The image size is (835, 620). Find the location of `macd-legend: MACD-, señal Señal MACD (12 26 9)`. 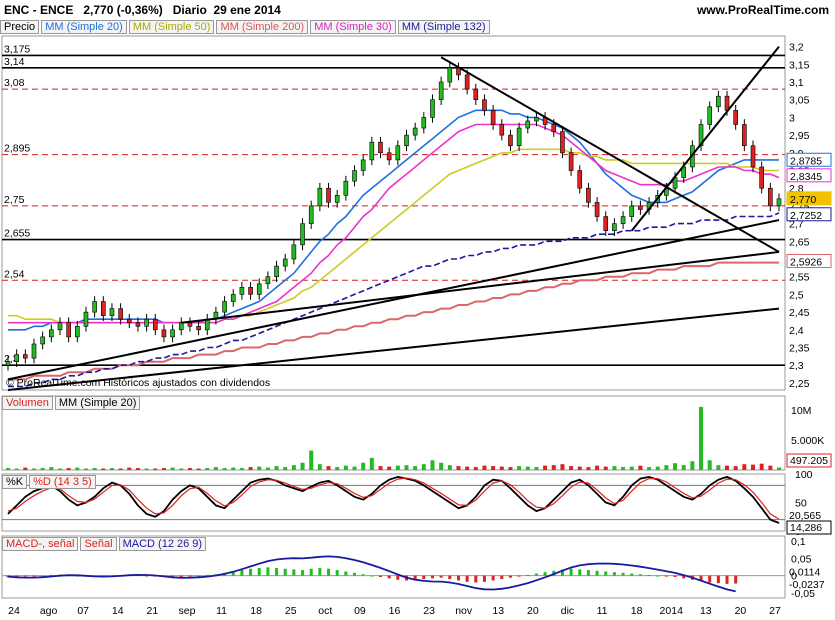

macd-legend: MACD-, señal Señal MACD (12 26 9) is located at coordinates (105, 544).